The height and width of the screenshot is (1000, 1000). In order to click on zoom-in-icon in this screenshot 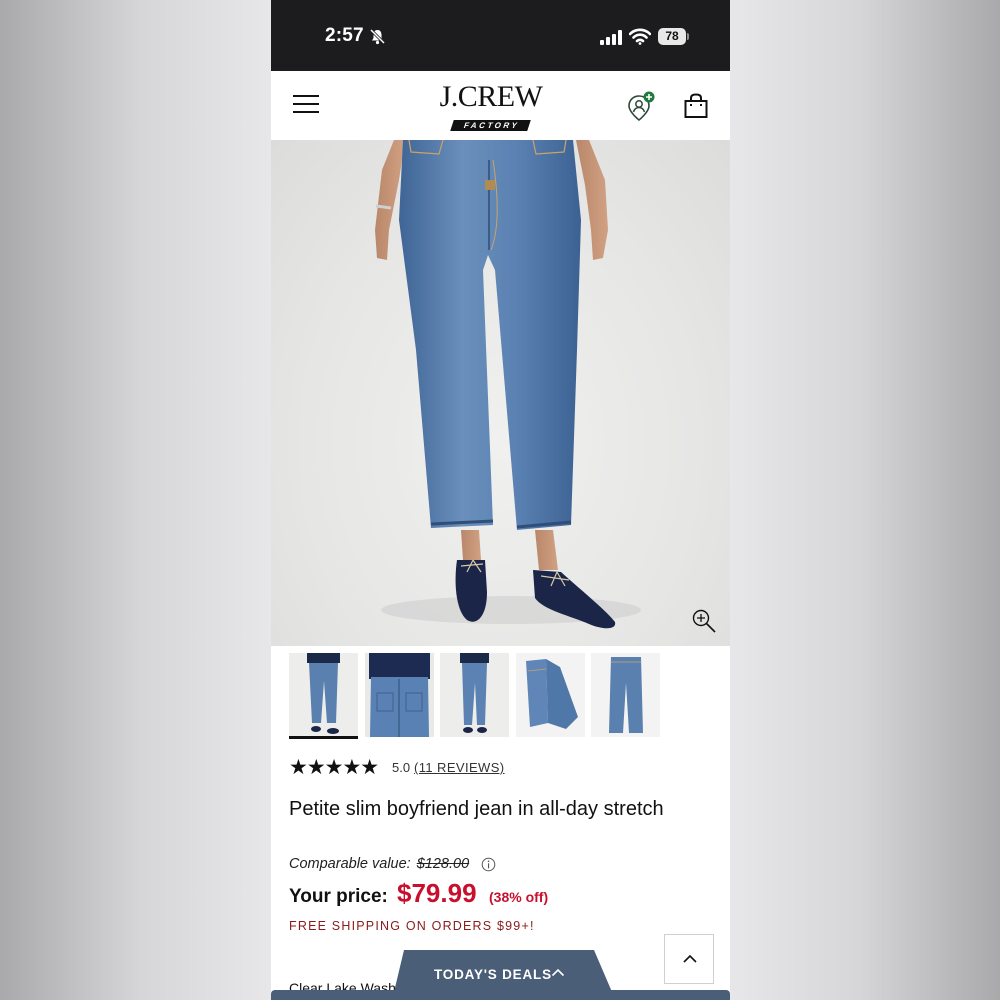, I will do `click(704, 621)`.